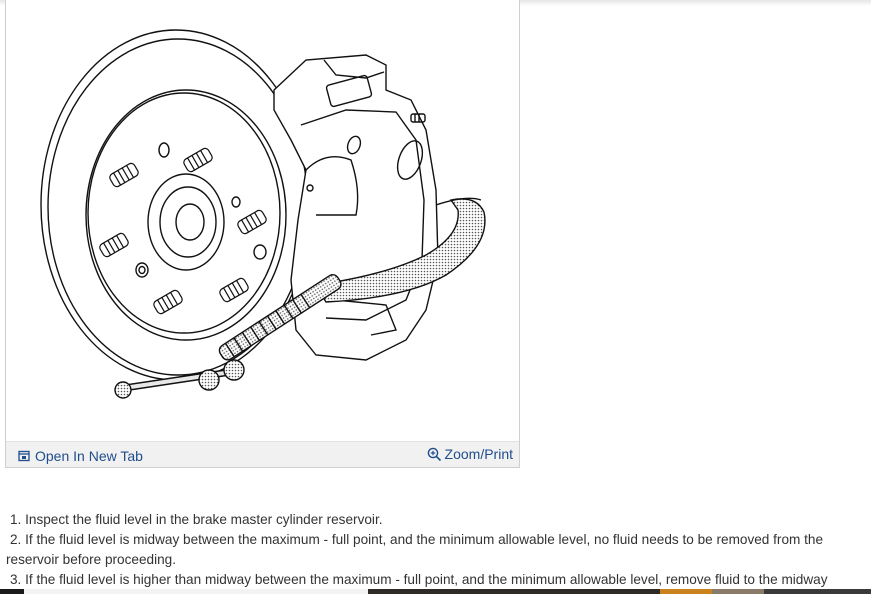 The image size is (871, 594). What do you see at coordinates (24, 456) in the screenshot?
I see `open-in-new-tab-icon` at bounding box center [24, 456].